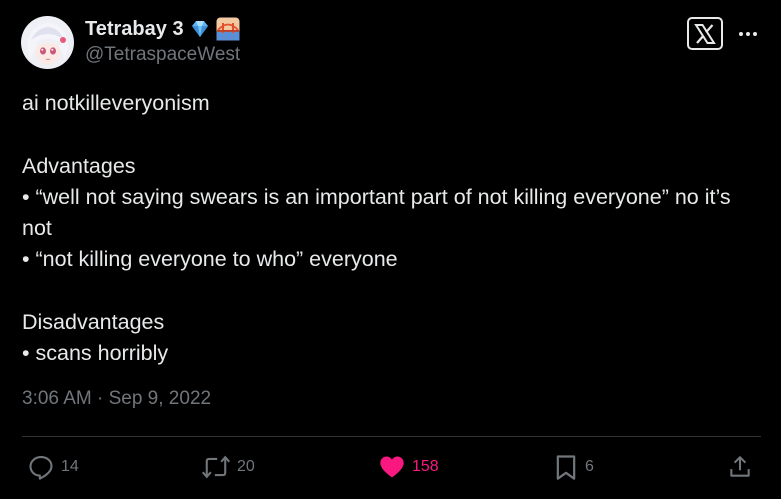 The image size is (781, 499). I want to click on like-count: 158, so click(425, 466).